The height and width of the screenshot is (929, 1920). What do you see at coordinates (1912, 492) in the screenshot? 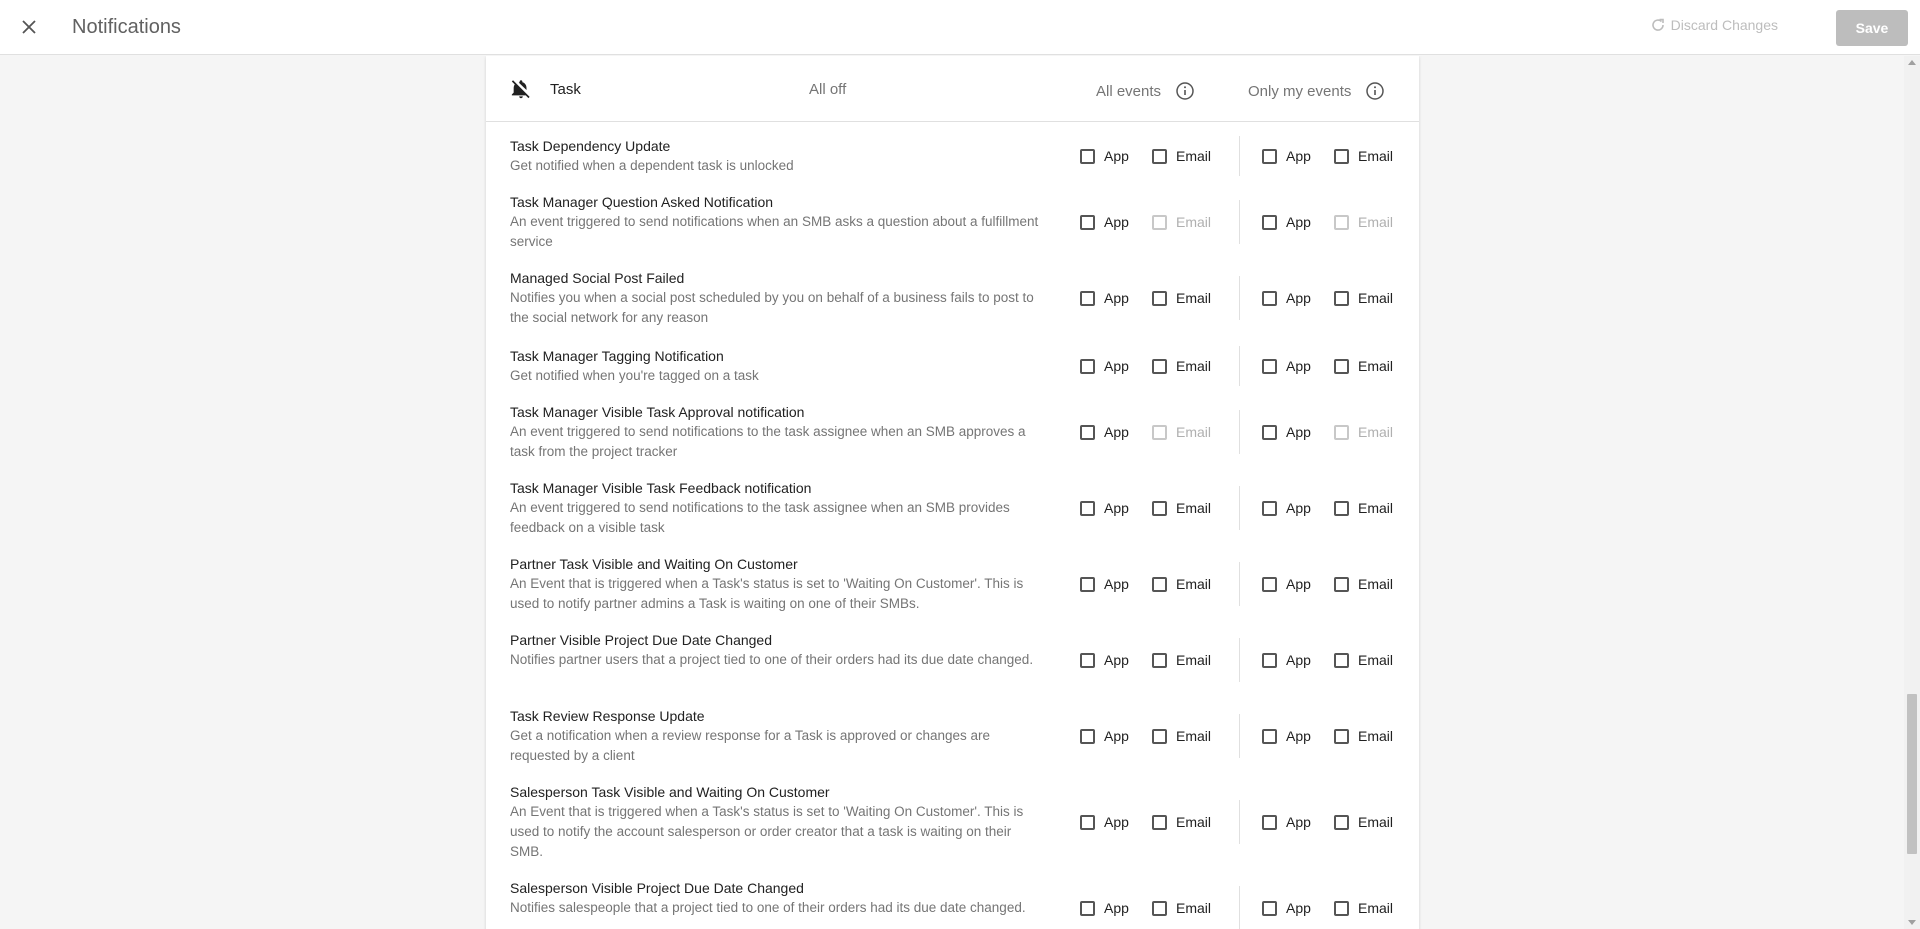
I see `scrollbar` at bounding box center [1912, 492].